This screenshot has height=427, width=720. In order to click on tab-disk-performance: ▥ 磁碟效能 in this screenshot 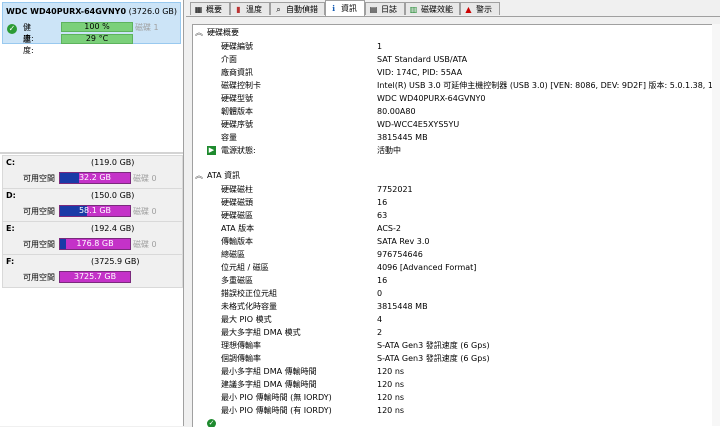, I will do `click(432, 8)`.